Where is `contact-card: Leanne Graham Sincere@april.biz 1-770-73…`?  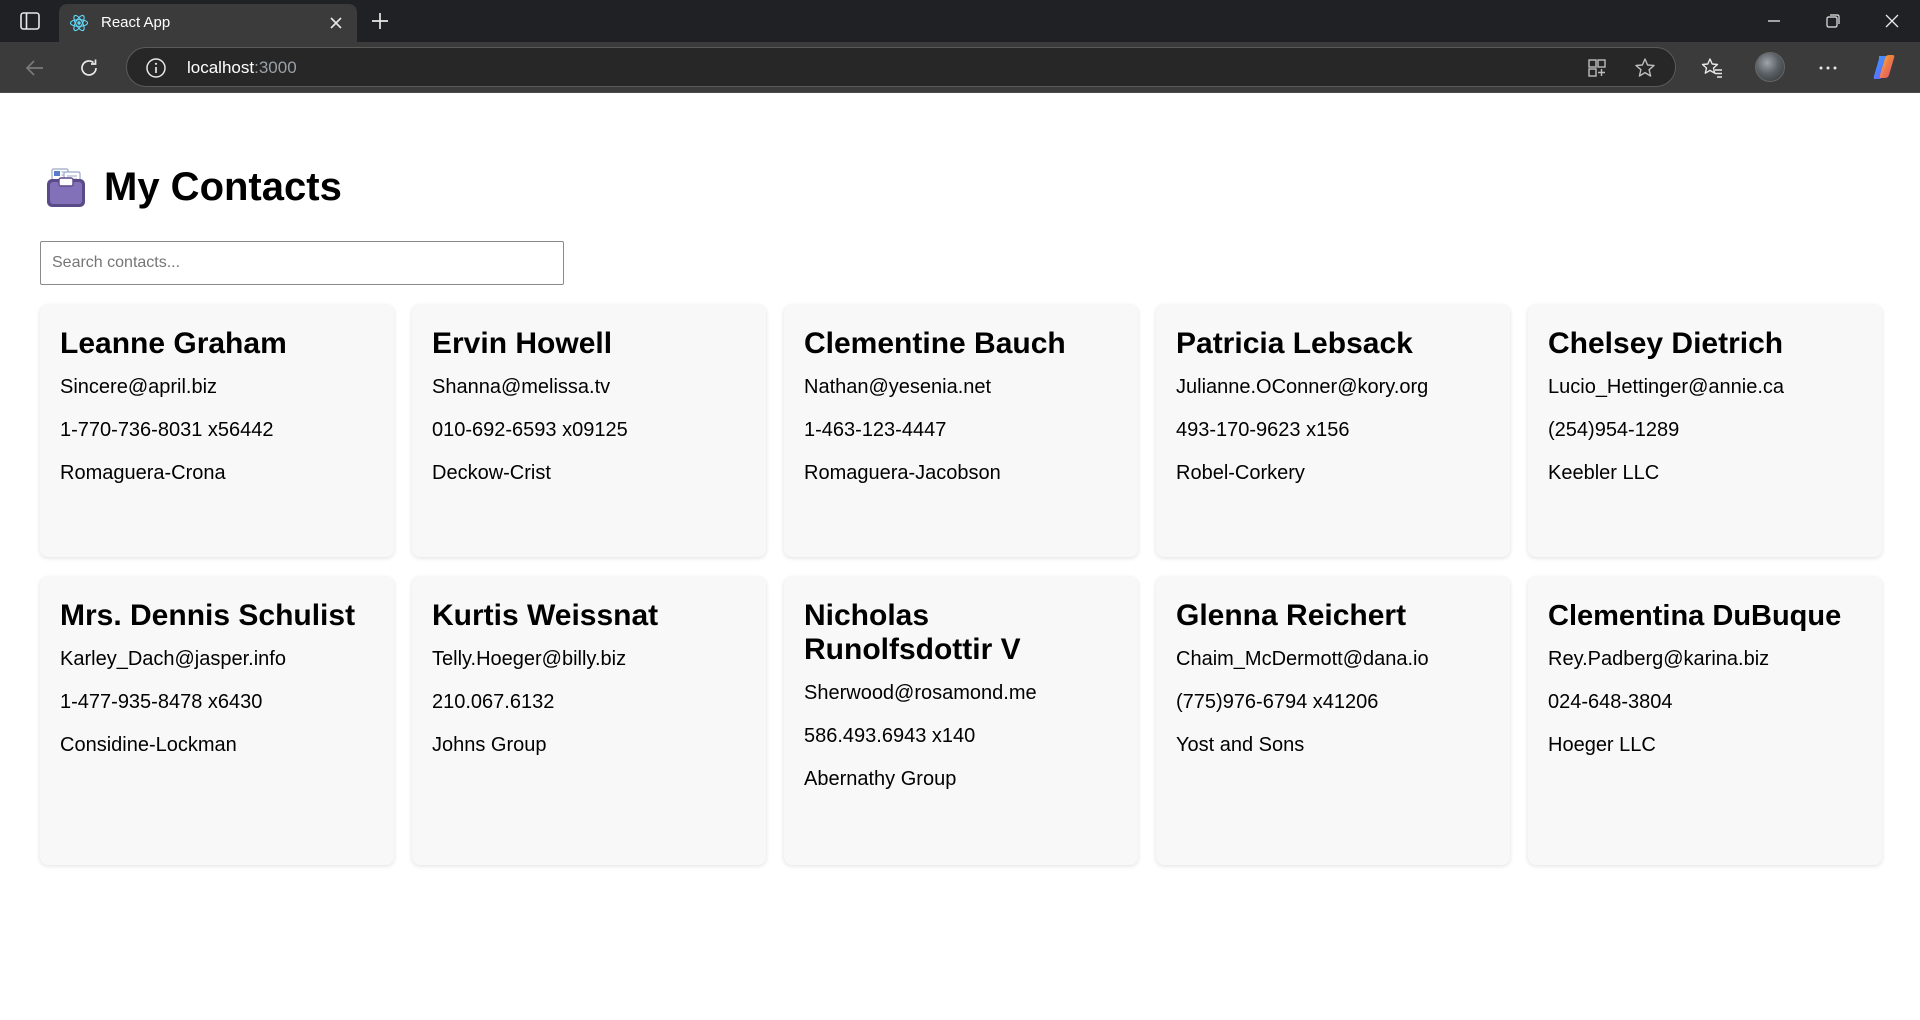 contact-card: Leanne Graham Sincere@april.biz 1-770-73… is located at coordinates (217, 431).